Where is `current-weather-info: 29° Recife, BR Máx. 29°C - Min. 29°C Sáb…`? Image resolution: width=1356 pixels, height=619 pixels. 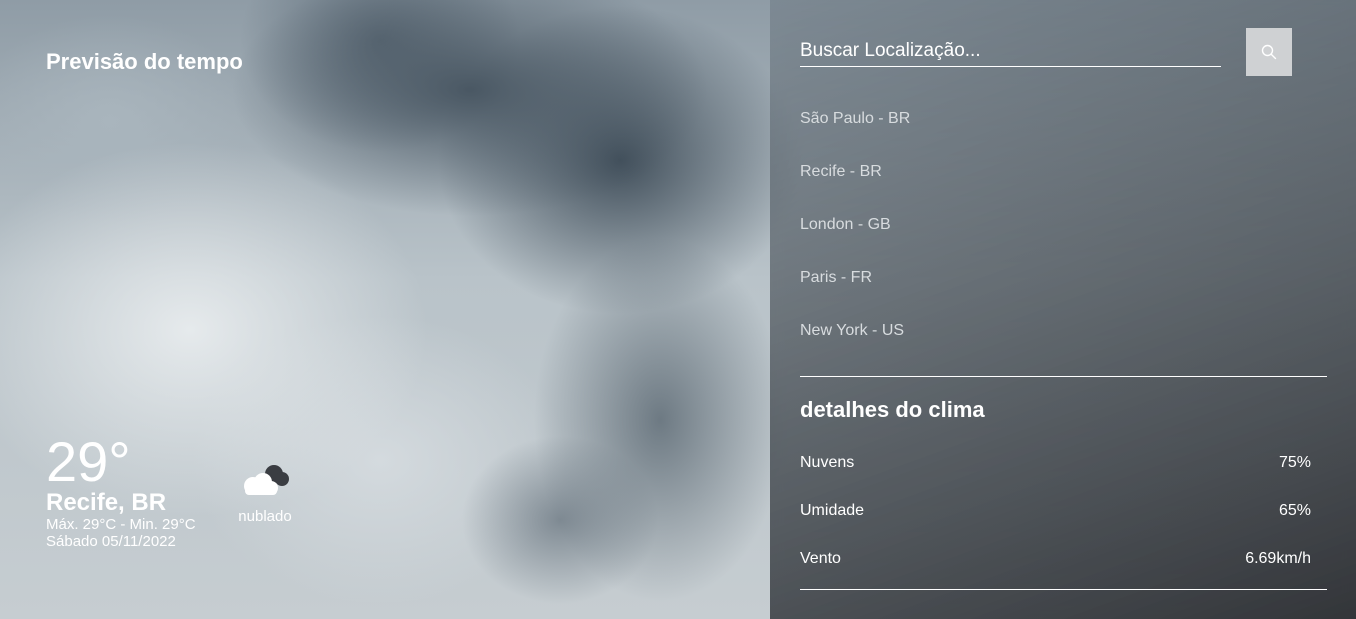 current-weather-info: 29° Recife, BR Máx. 29°C - Min. 29°C Sáb… is located at coordinates (121, 490).